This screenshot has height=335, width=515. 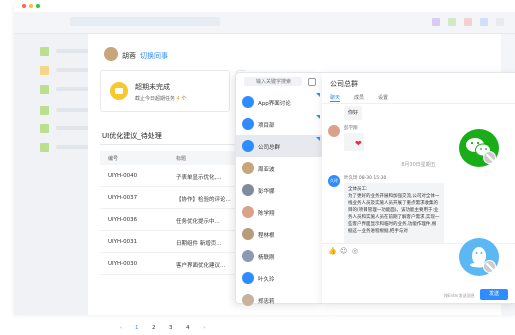 I want to click on contact-item: App界面讨论, so click(x=279, y=102).